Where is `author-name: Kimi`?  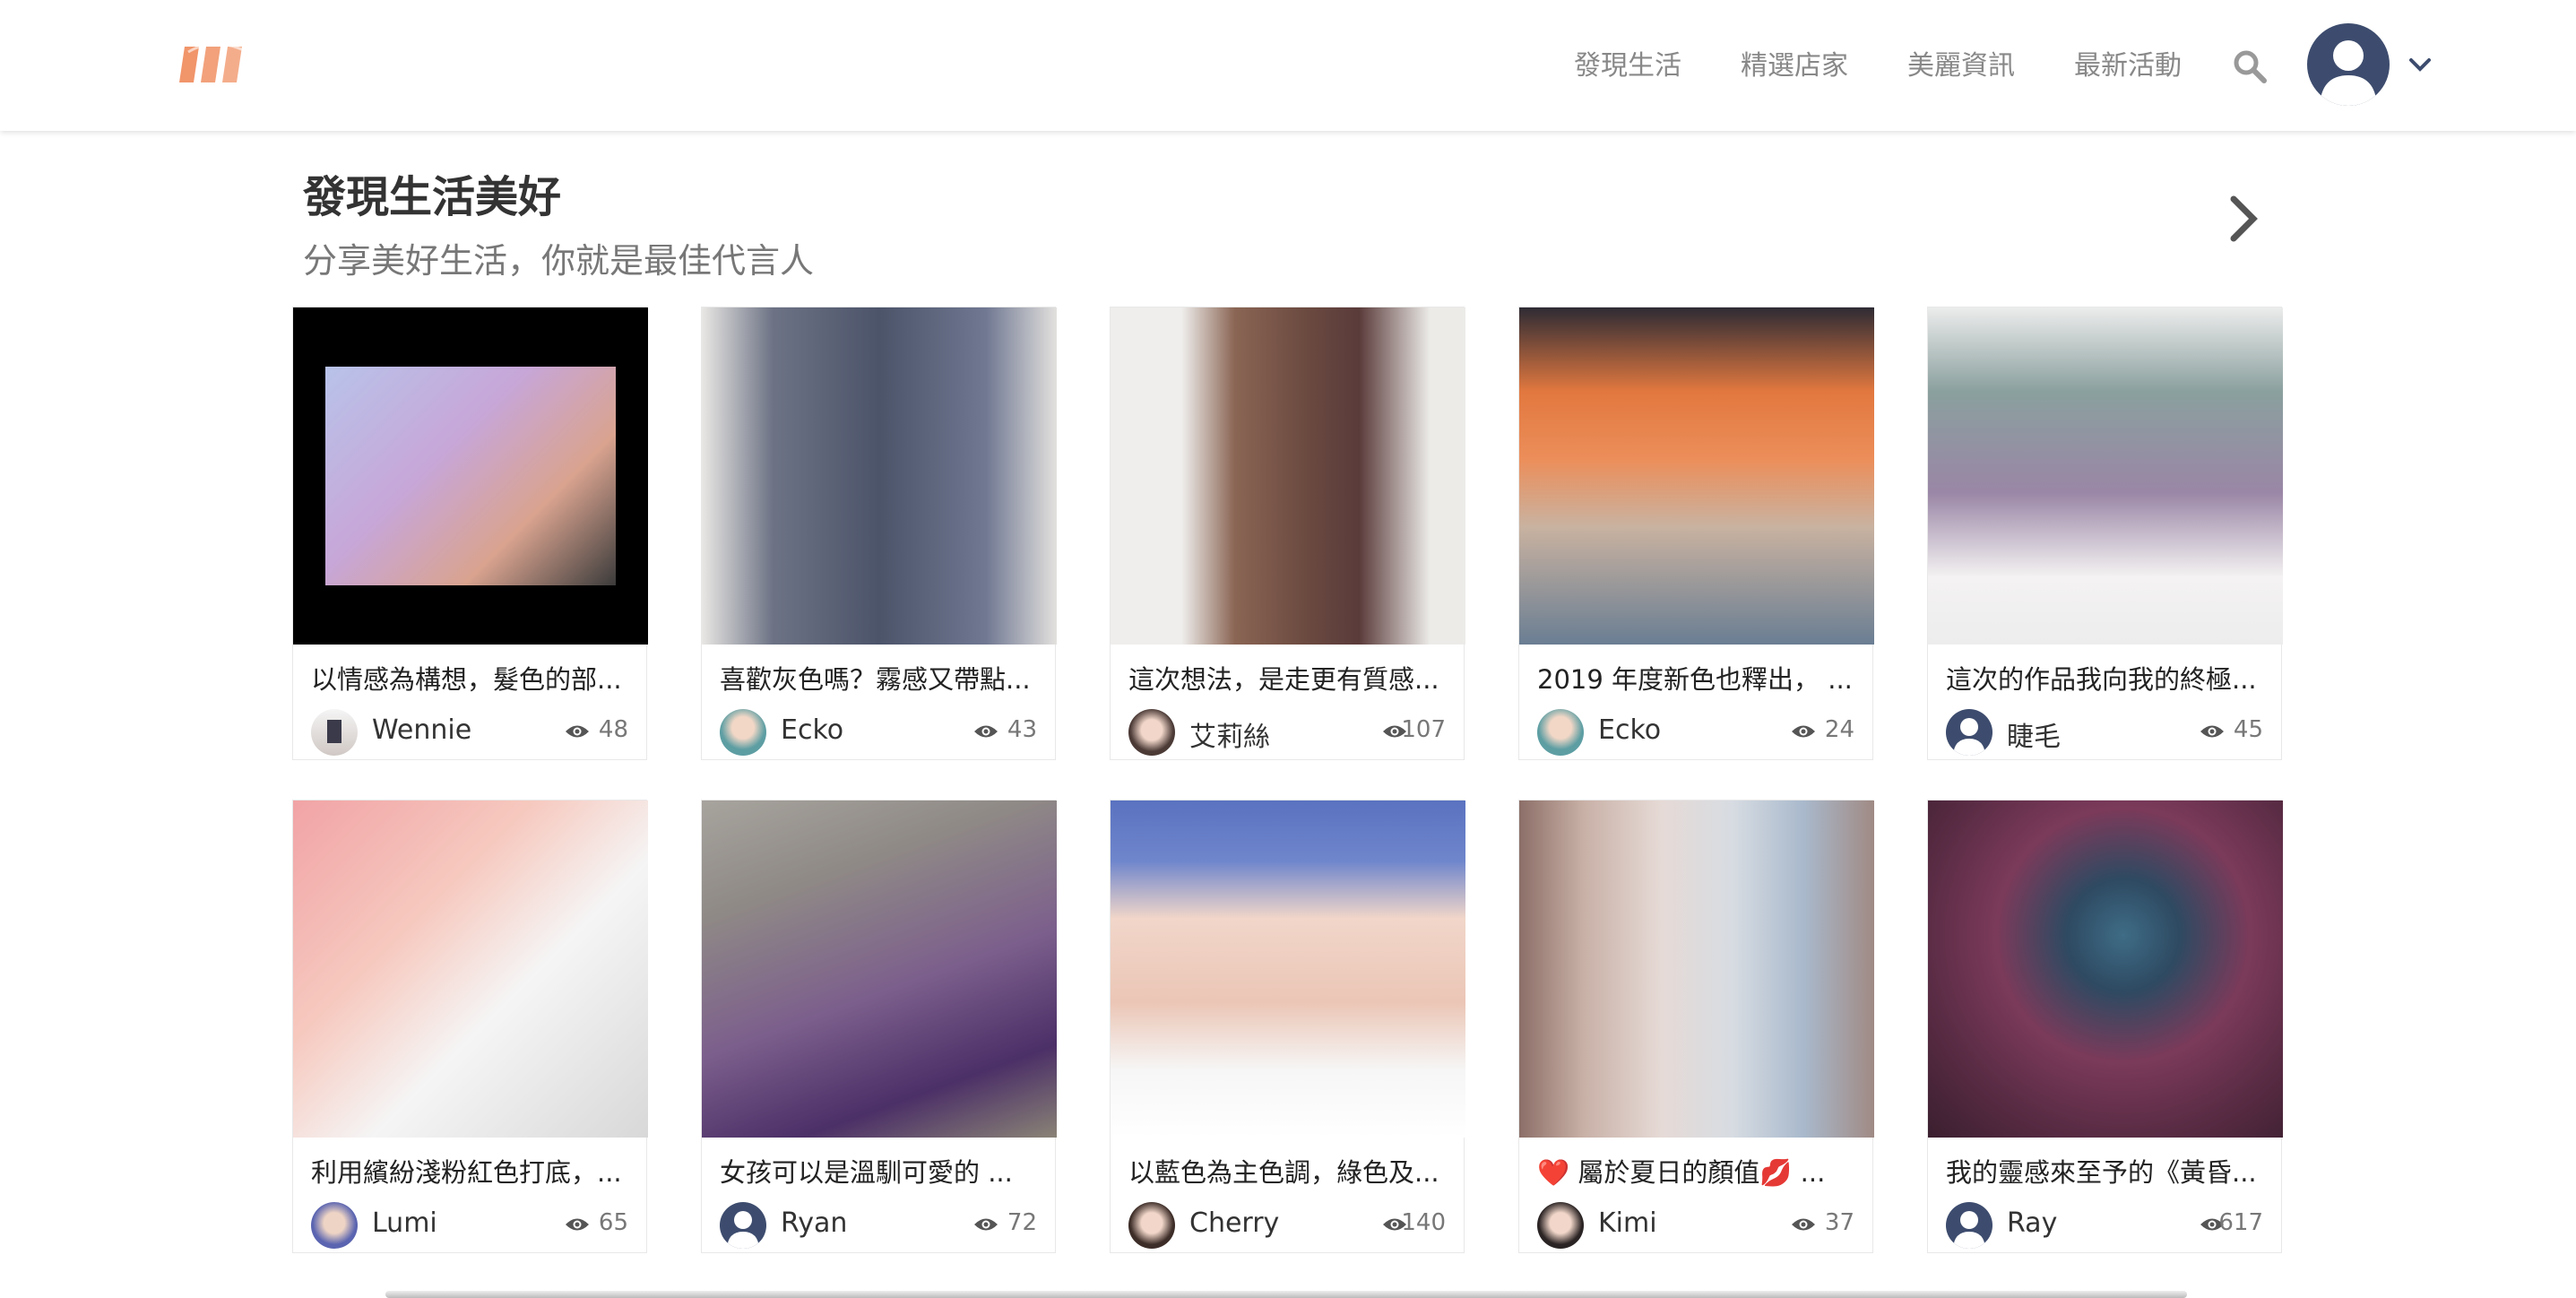
author-name: Kimi is located at coordinates (1627, 1223).